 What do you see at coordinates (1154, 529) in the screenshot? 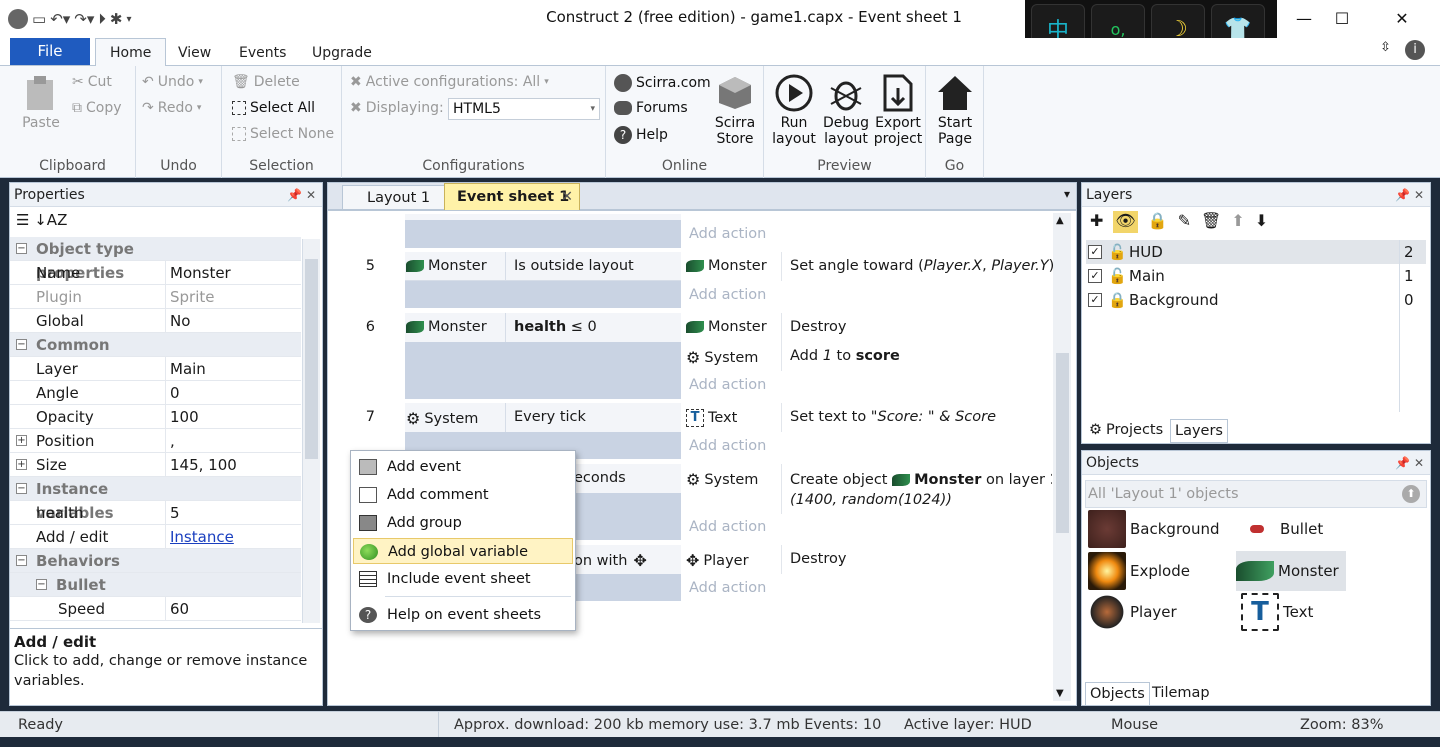
I see `object-background: Background` at bounding box center [1154, 529].